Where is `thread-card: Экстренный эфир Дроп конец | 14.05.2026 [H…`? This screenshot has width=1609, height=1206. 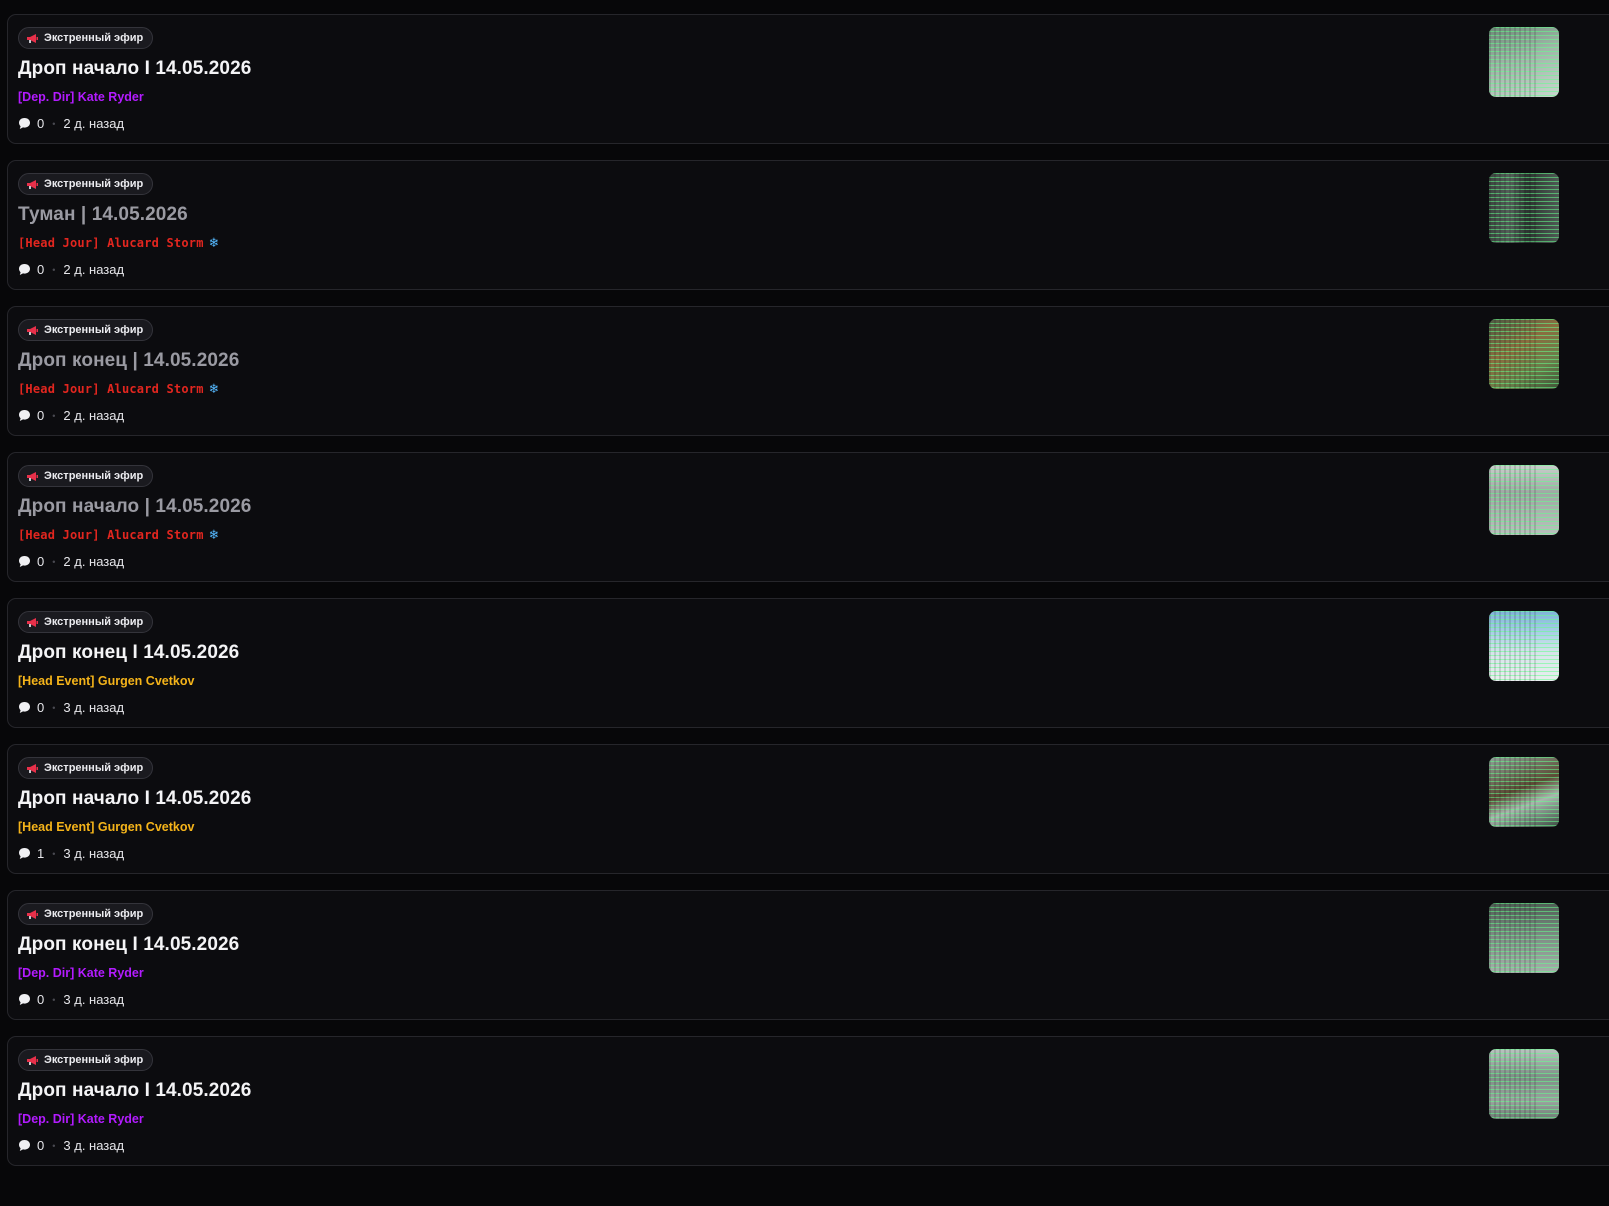
thread-card: Экстренный эфир Дроп конец | 14.05.2026 [H… is located at coordinates (808, 371).